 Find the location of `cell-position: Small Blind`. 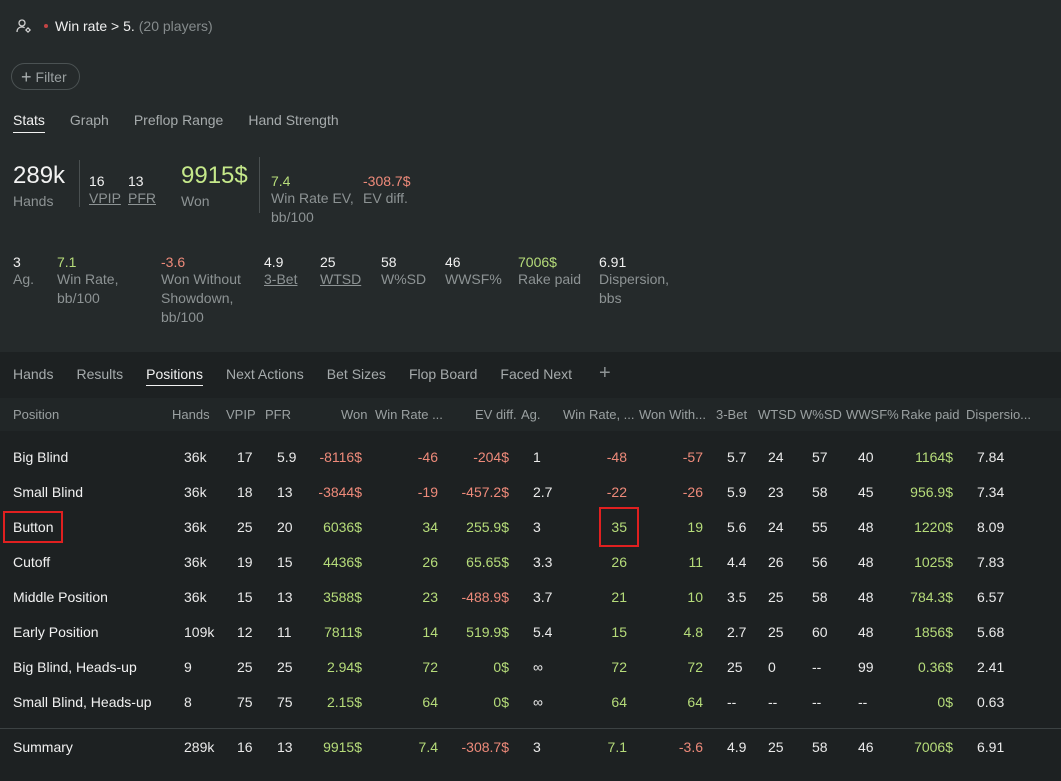

cell-position: Small Blind is located at coordinates (48, 492).